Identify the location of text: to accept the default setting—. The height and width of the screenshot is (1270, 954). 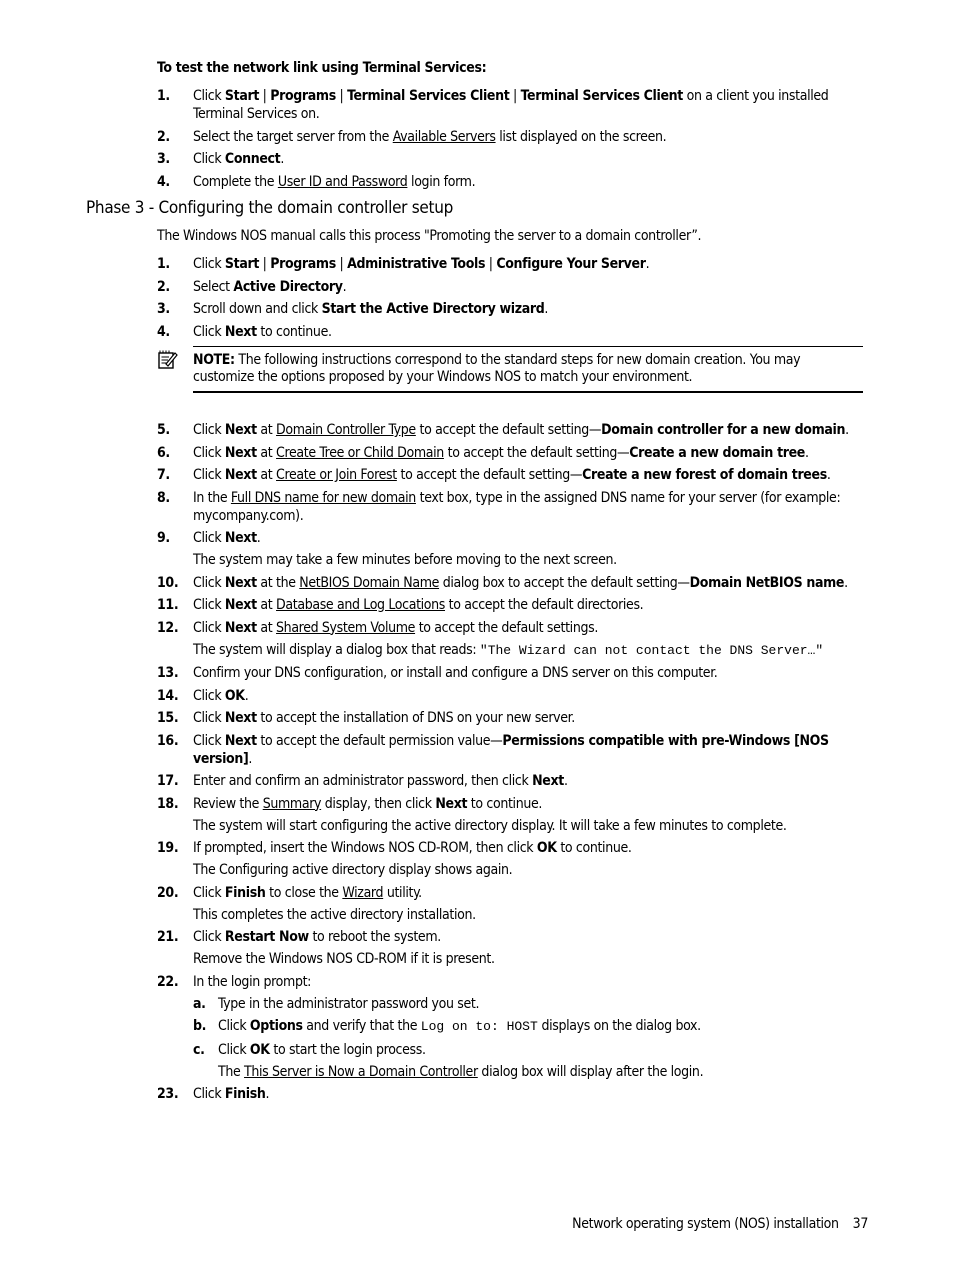
(489, 475).